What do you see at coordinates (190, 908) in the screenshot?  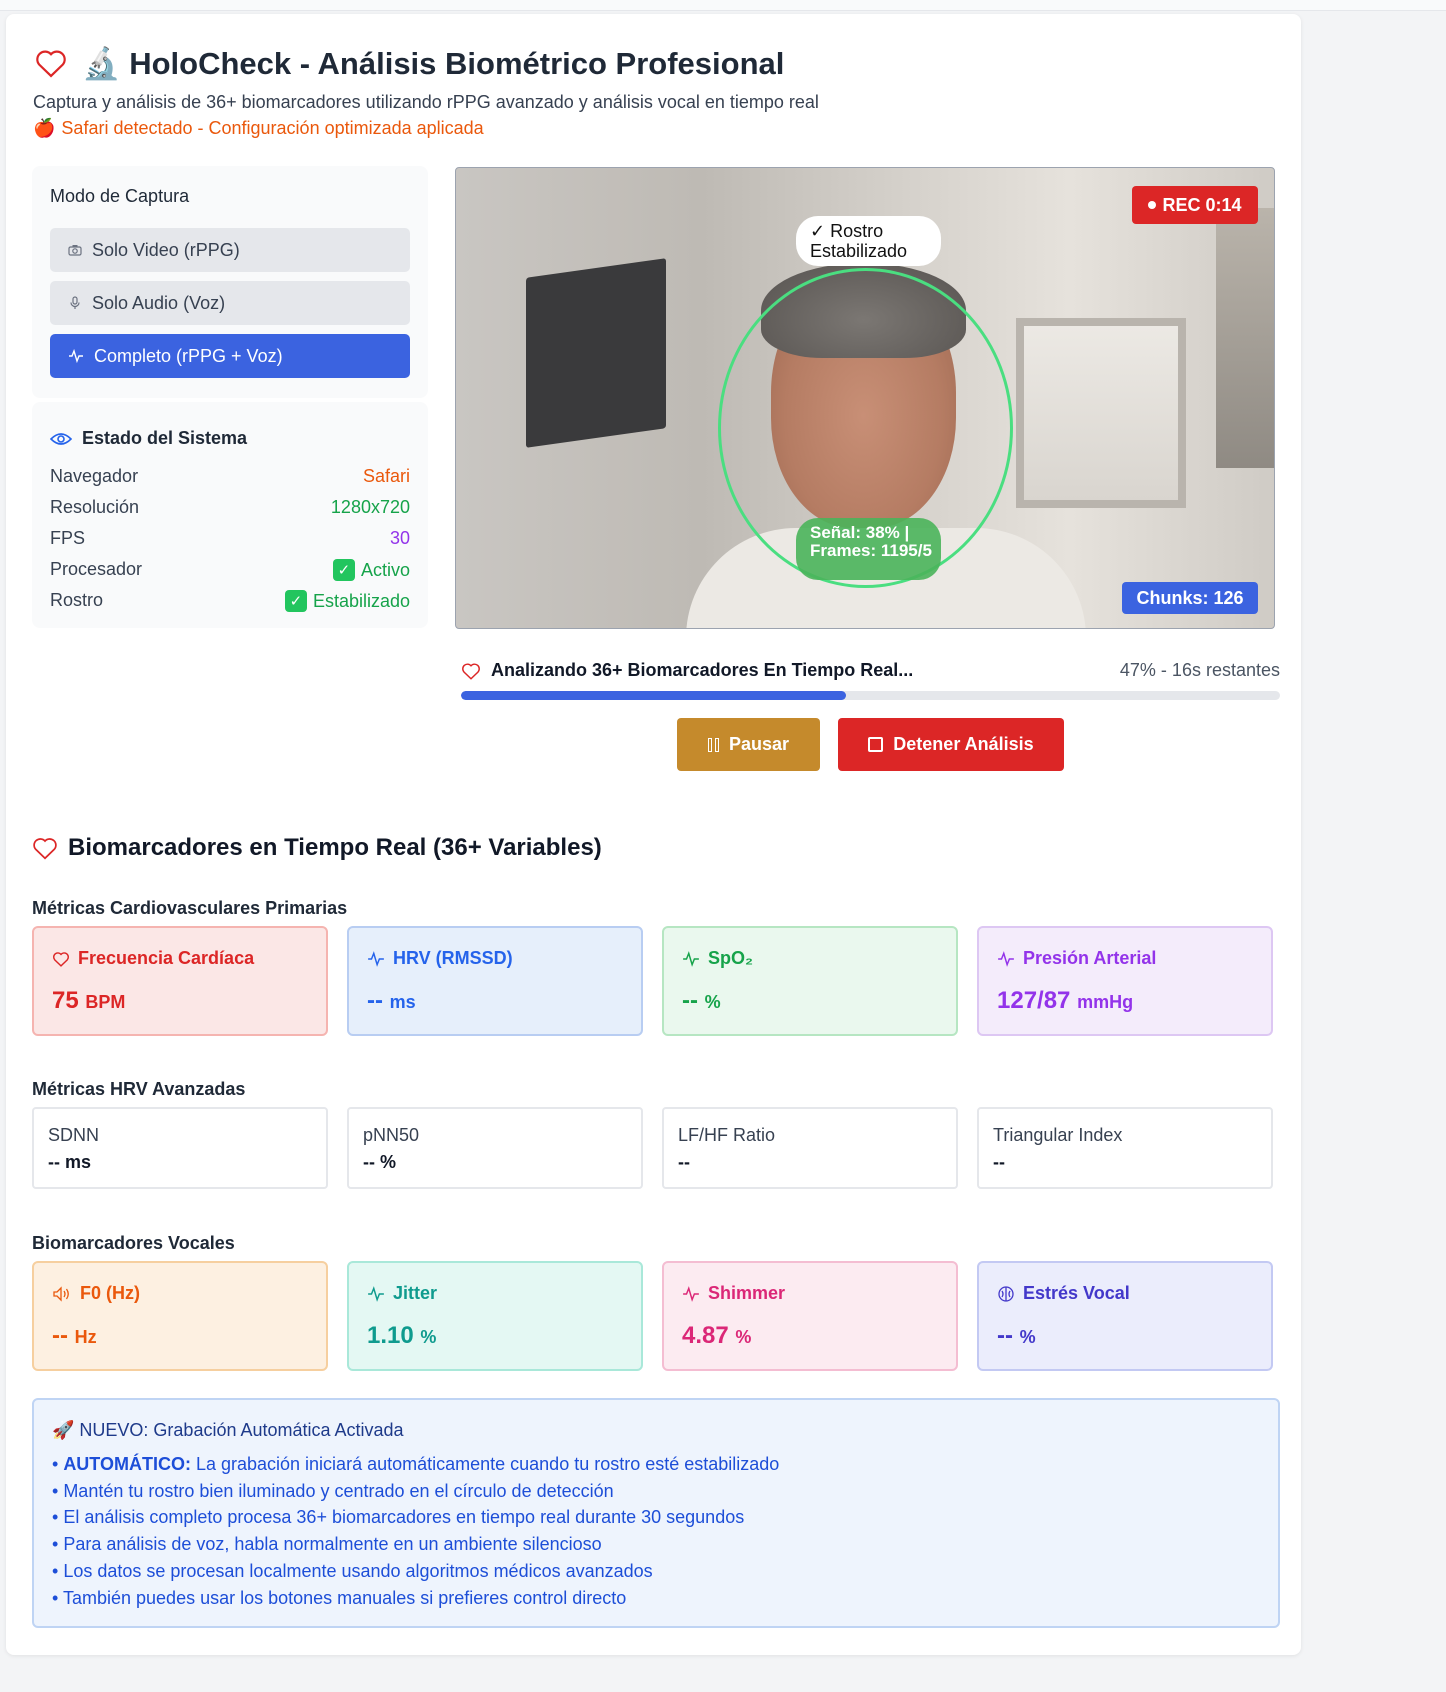 I see `cardio-section-title: Métricas Cardiovasculares Primarias` at bounding box center [190, 908].